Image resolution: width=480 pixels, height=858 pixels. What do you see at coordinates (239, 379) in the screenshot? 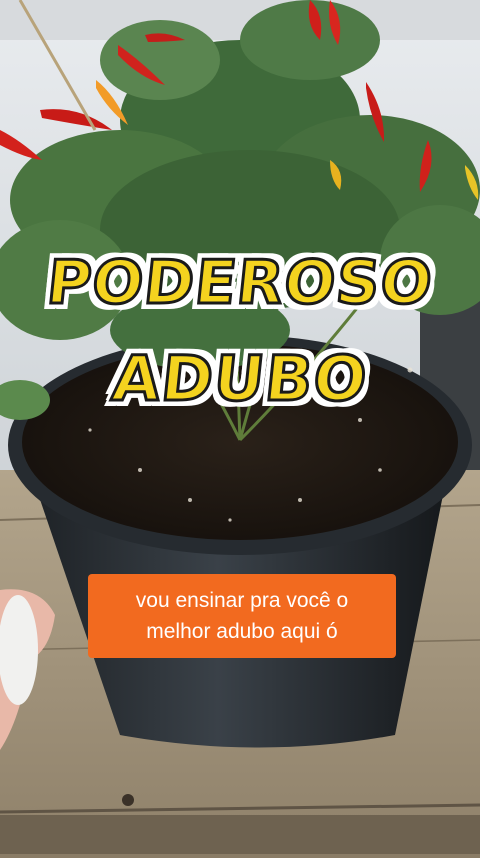
I see `headline-line-2: ADUBO` at bounding box center [239, 379].